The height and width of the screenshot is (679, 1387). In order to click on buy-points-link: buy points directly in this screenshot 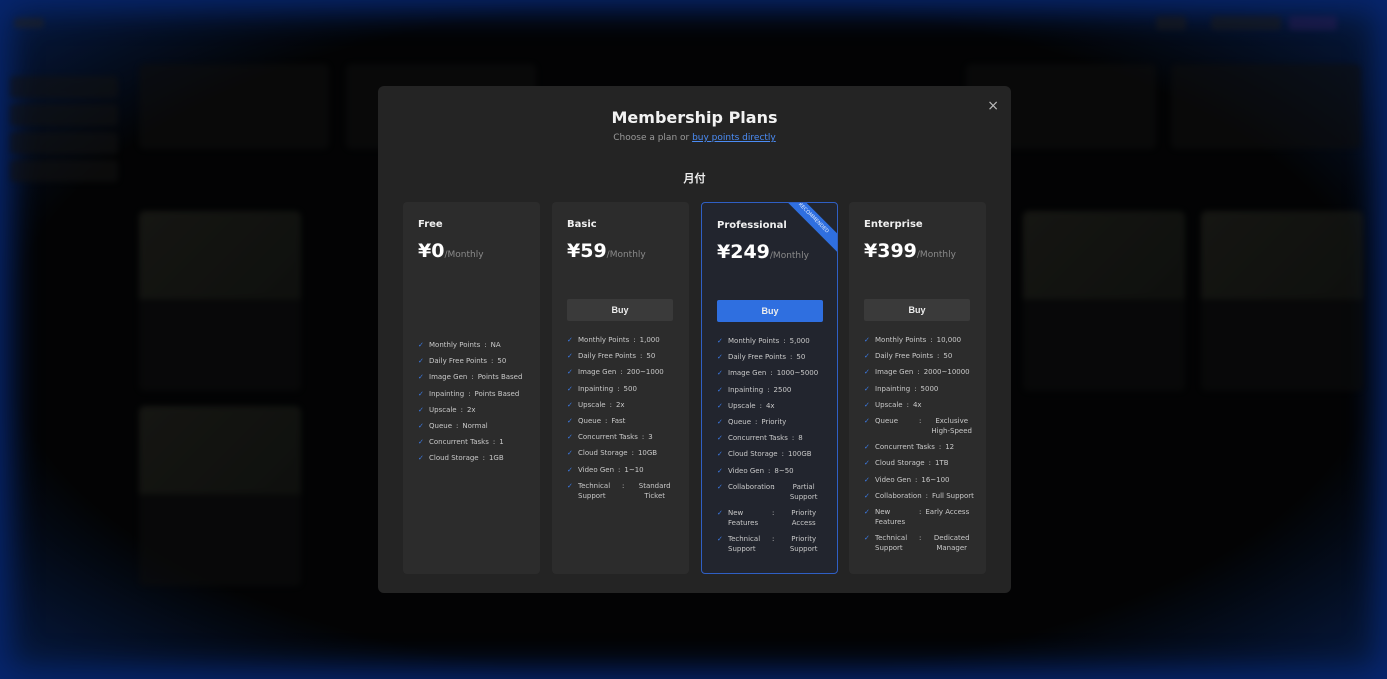, I will do `click(734, 138)`.